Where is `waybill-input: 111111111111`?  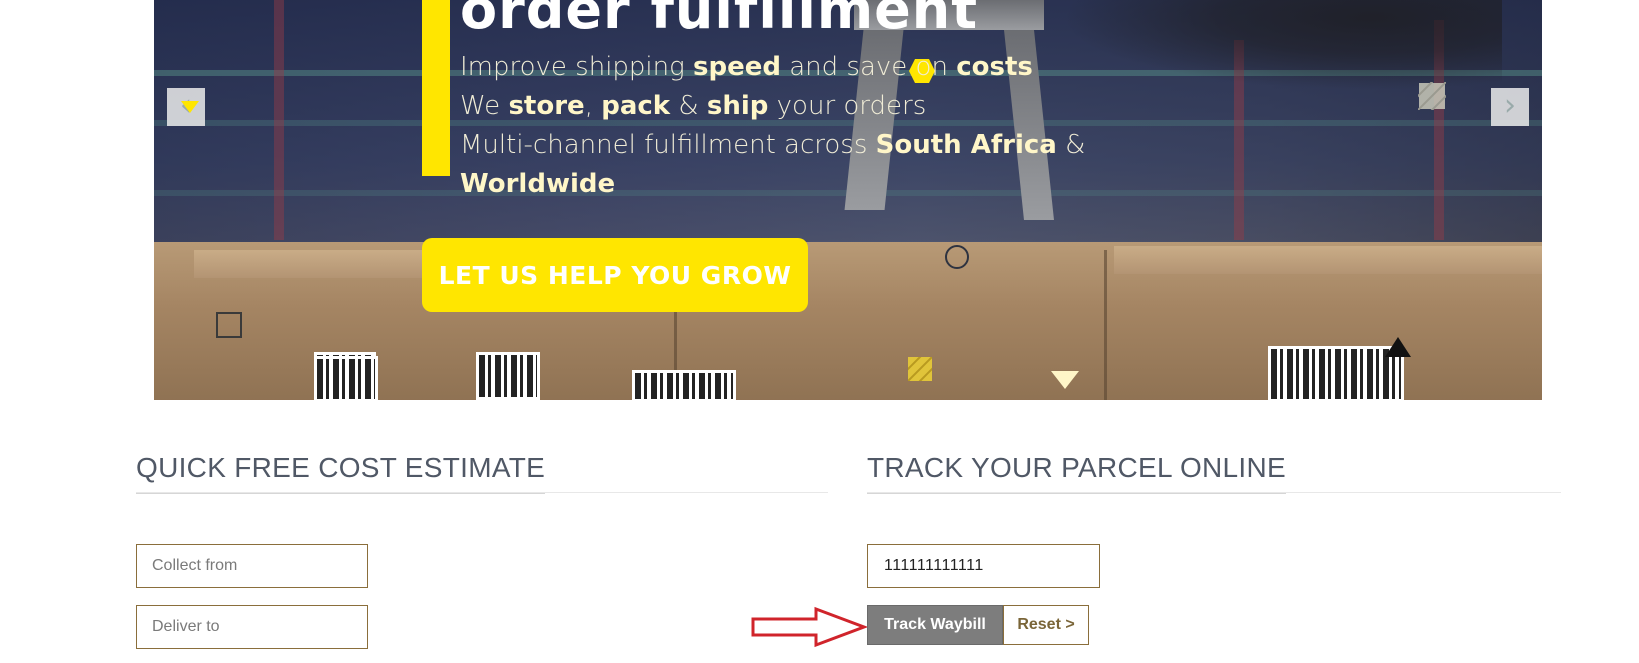
waybill-input: 111111111111 is located at coordinates (983, 566).